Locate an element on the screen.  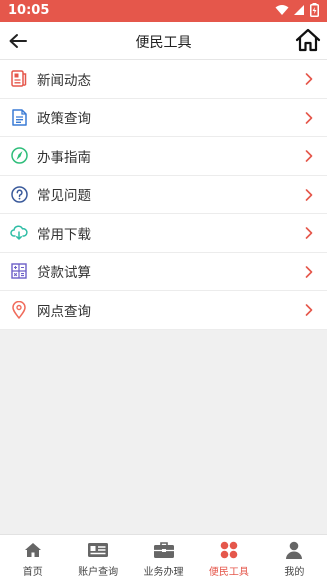
tools-icon is located at coordinates (229, 550).